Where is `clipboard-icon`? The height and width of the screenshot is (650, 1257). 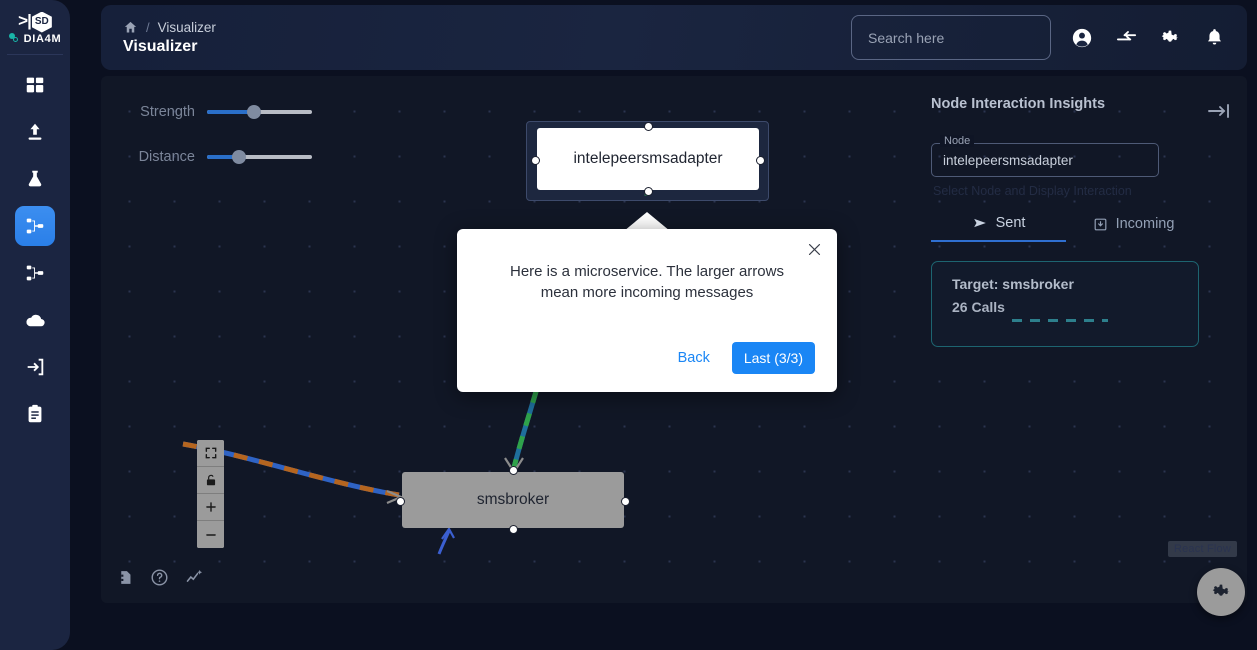
clipboard-icon is located at coordinates (35, 413).